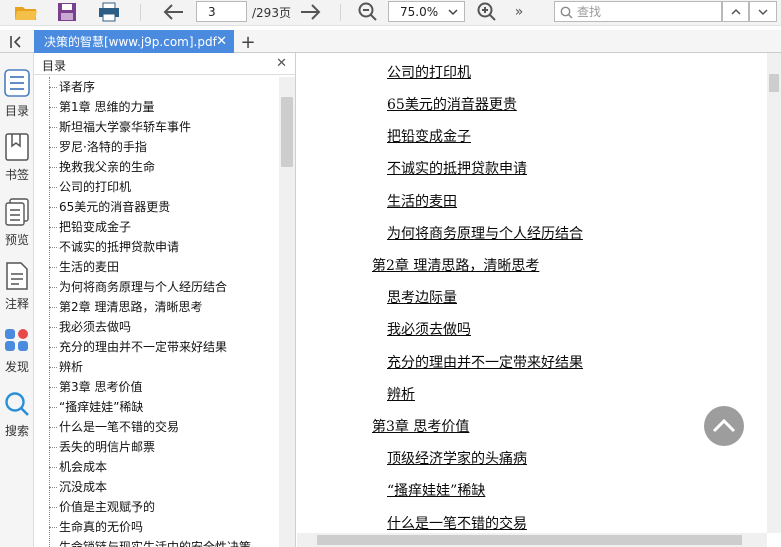  What do you see at coordinates (156, 347) in the screenshot?
I see `toc-item: 充分的理由并不一定带来好结果` at bounding box center [156, 347].